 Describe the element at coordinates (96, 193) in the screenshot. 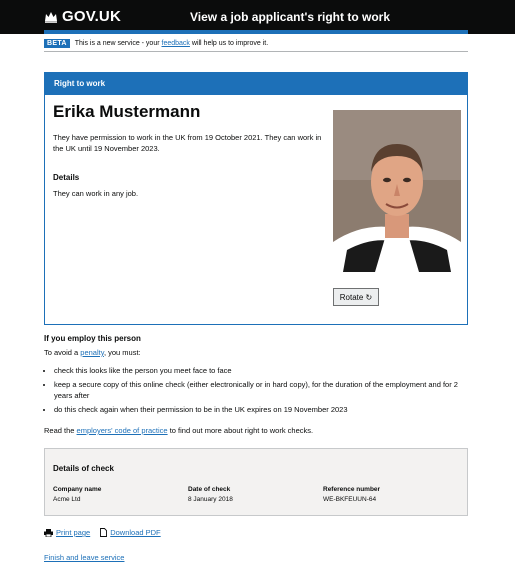

I see `details-text: They can work in any job.` at that location.